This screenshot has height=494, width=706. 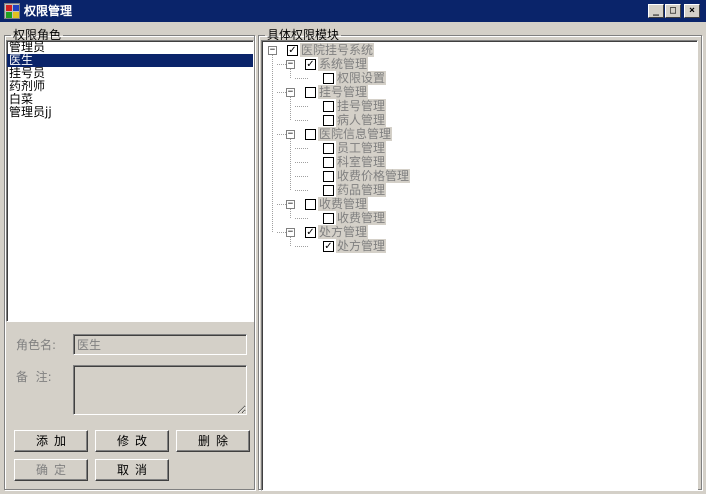 What do you see at coordinates (656, 11) in the screenshot?
I see `minimize-button: _` at bounding box center [656, 11].